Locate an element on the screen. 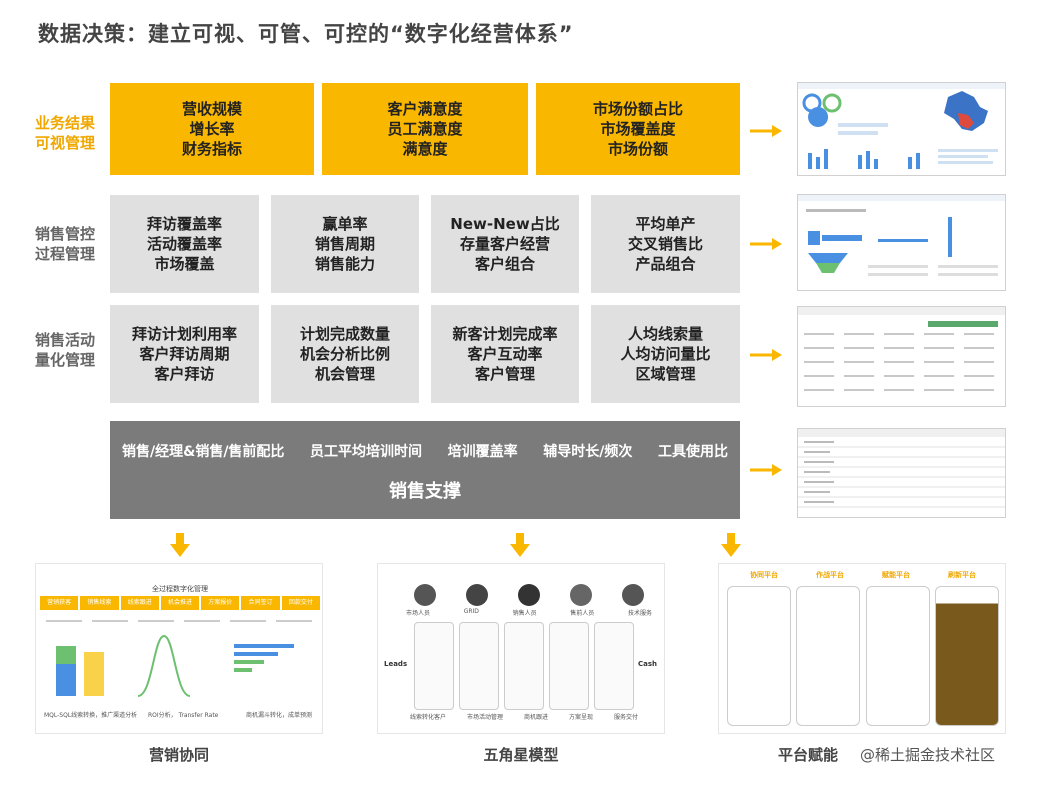  result-box-revenue: 营收规模 增长率 财务指标 is located at coordinates (212, 129).